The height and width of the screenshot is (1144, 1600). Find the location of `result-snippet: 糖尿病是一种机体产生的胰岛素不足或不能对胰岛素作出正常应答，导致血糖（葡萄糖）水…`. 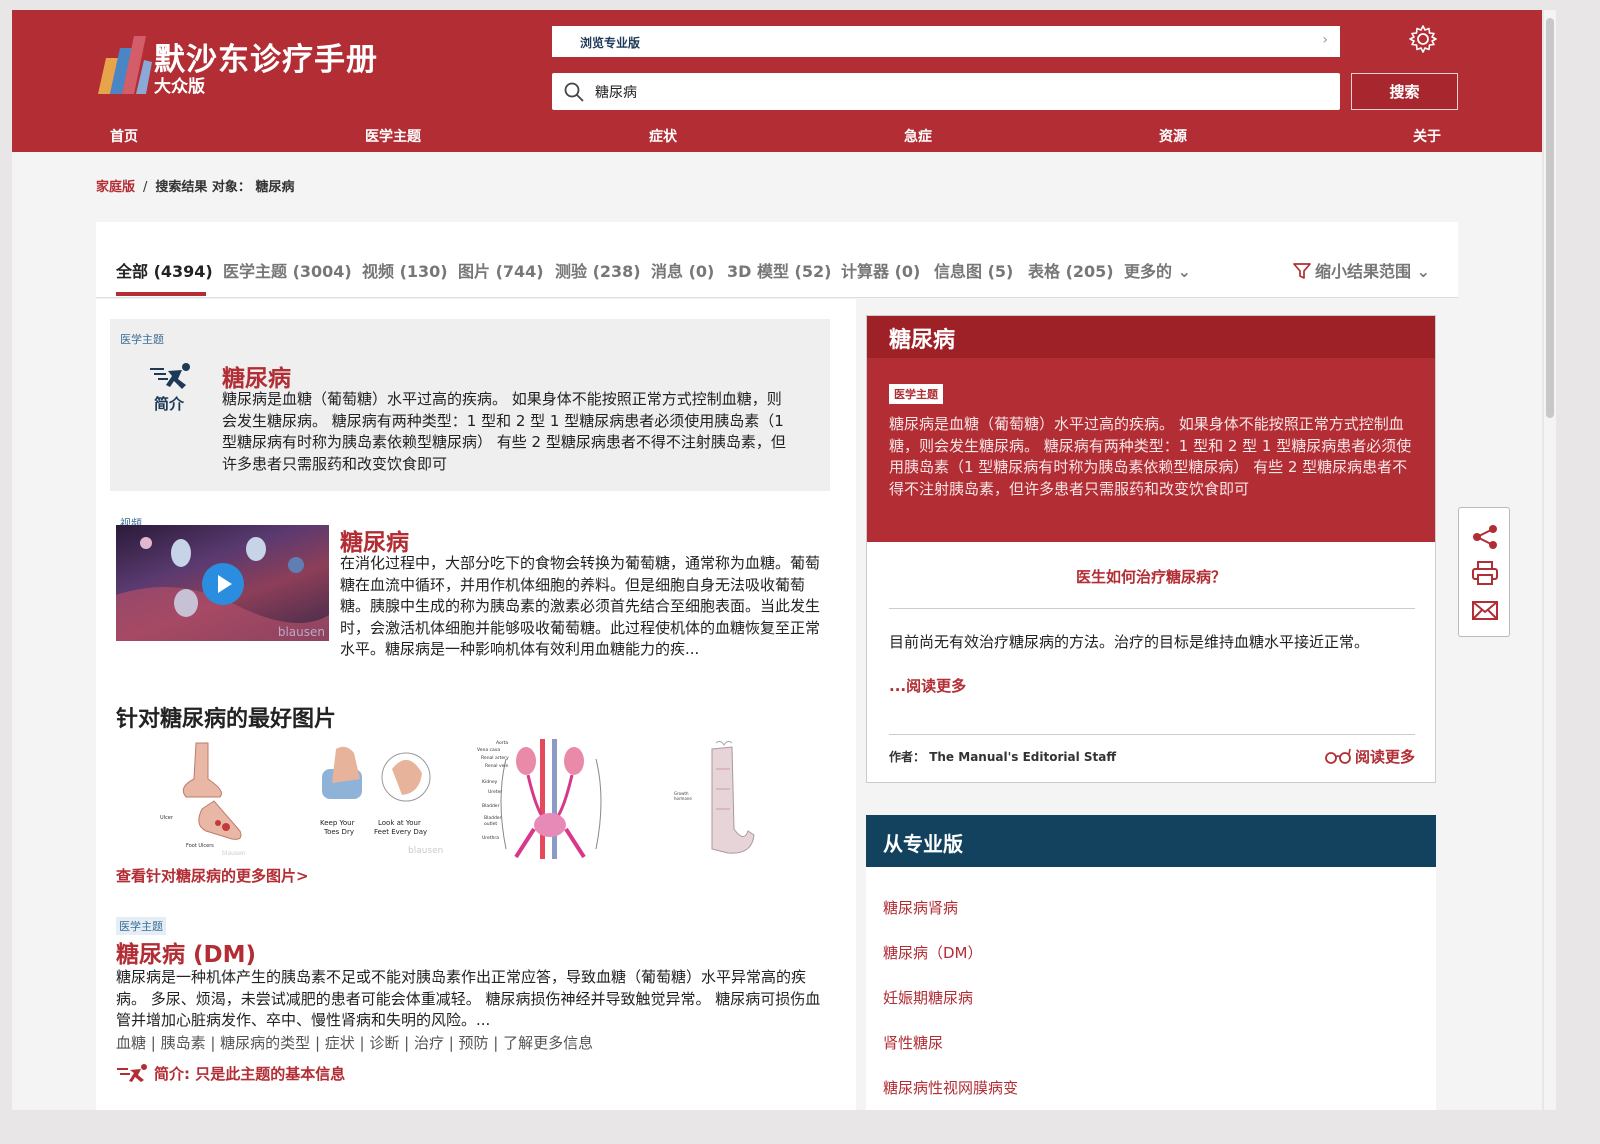

result-snippet: 糖尿病是一种机体产生的胰岛素不足或不能对胰岛素作出正常应答，导致血糖（葡萄糖）水… is located at coordinates (468, 998).